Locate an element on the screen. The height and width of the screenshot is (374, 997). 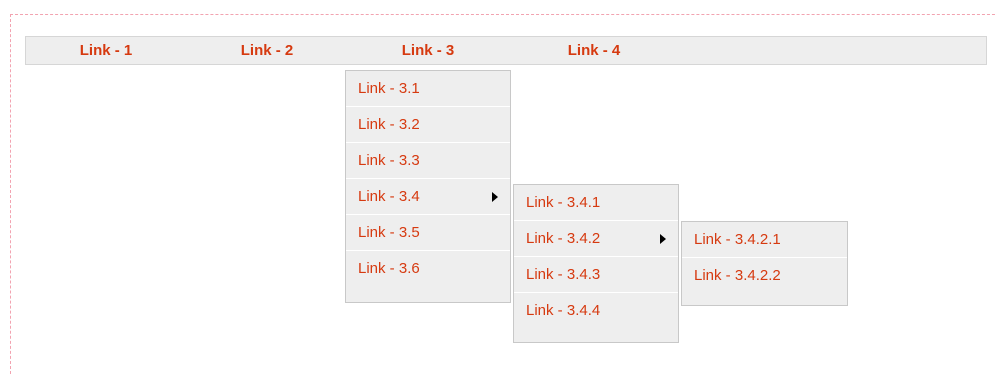
submenu-item-label: Link - 3.1 is located at coordinates (389, 88).